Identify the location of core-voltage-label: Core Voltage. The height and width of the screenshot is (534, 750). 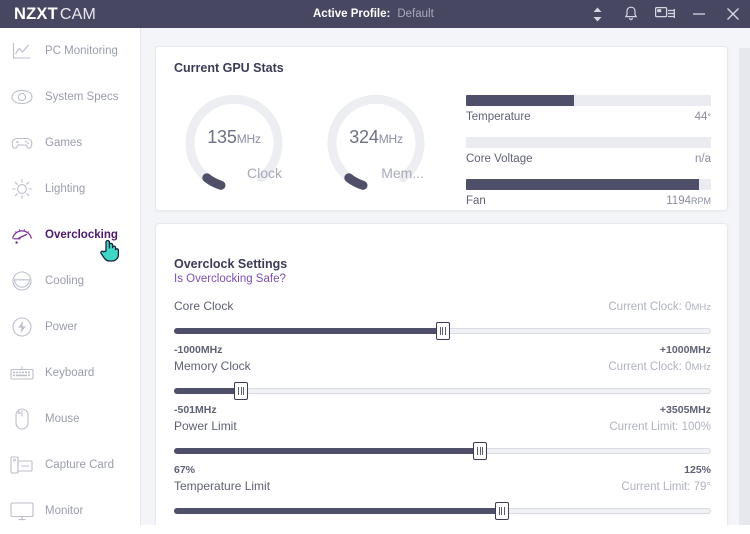
(499, 159).